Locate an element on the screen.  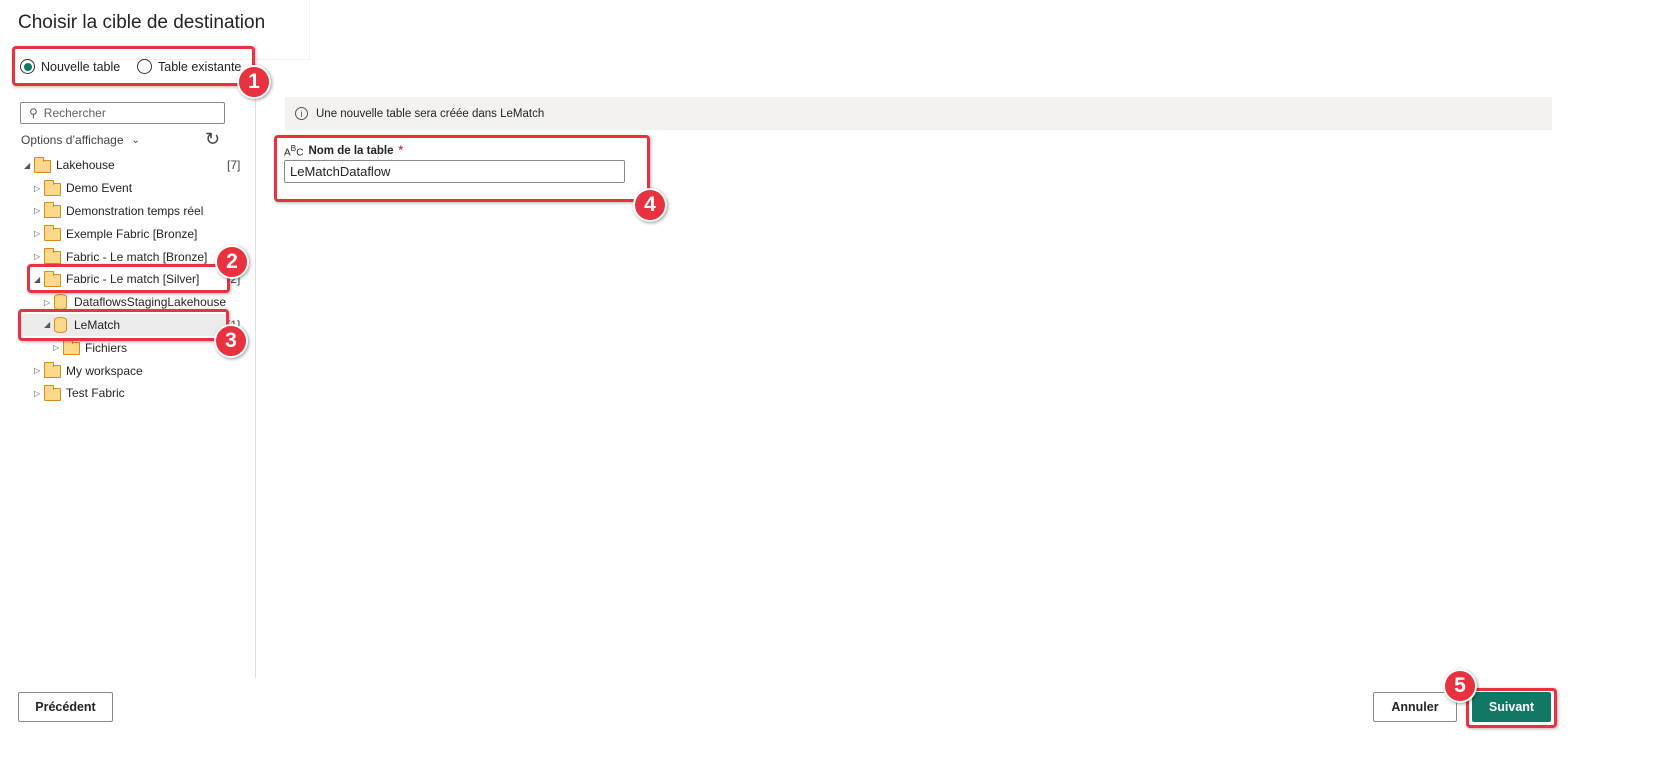
search-icon: ⚲ is located at coordinates (33, 113).